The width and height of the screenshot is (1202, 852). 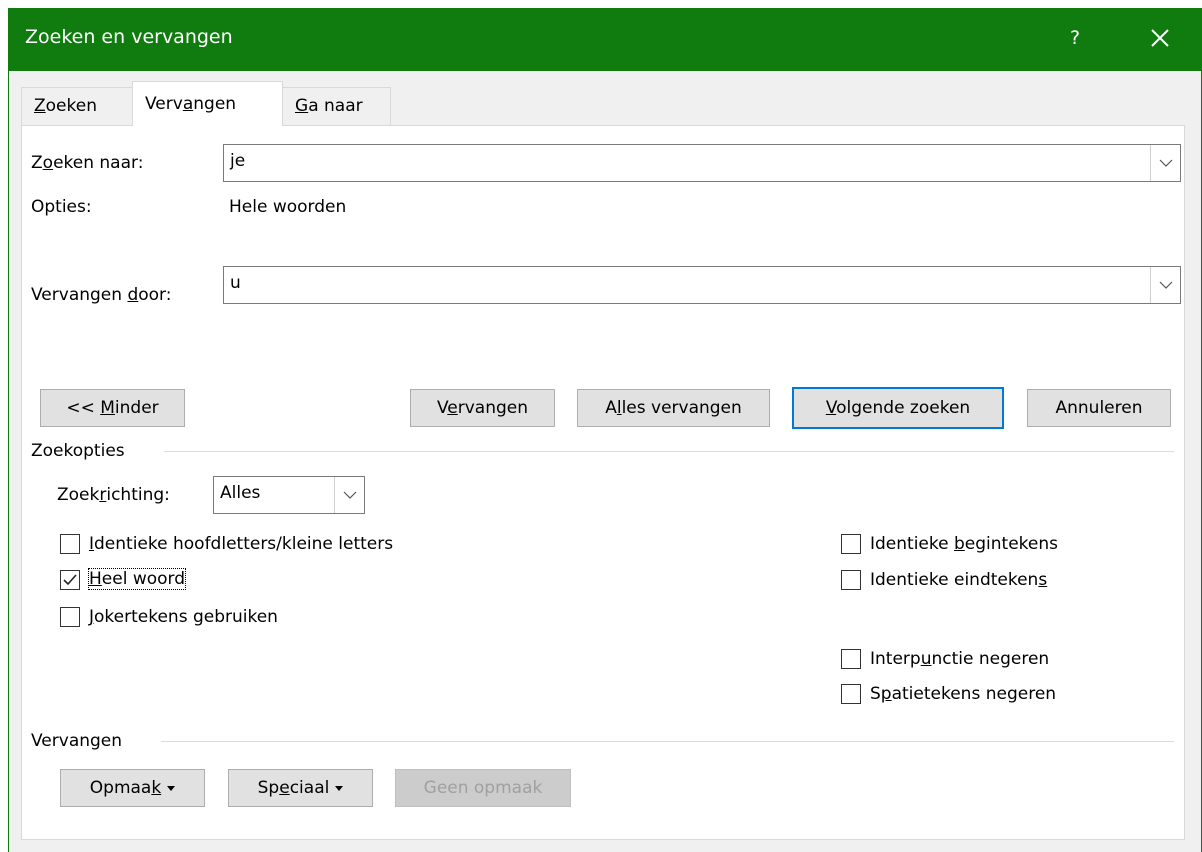 I want to click on tab-label: oeken, so click(x=71, y=106).